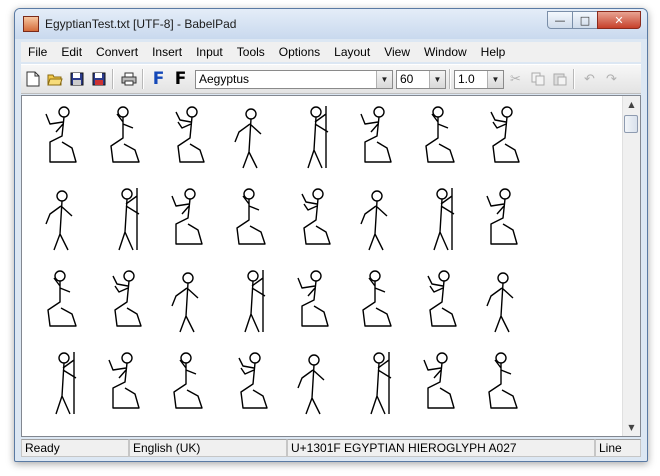 The height and width of the screenshot is (476, 660). Describe the element at coordinates (31, 24) in the screenshot. I see `babelpad-app-icon` at that location.